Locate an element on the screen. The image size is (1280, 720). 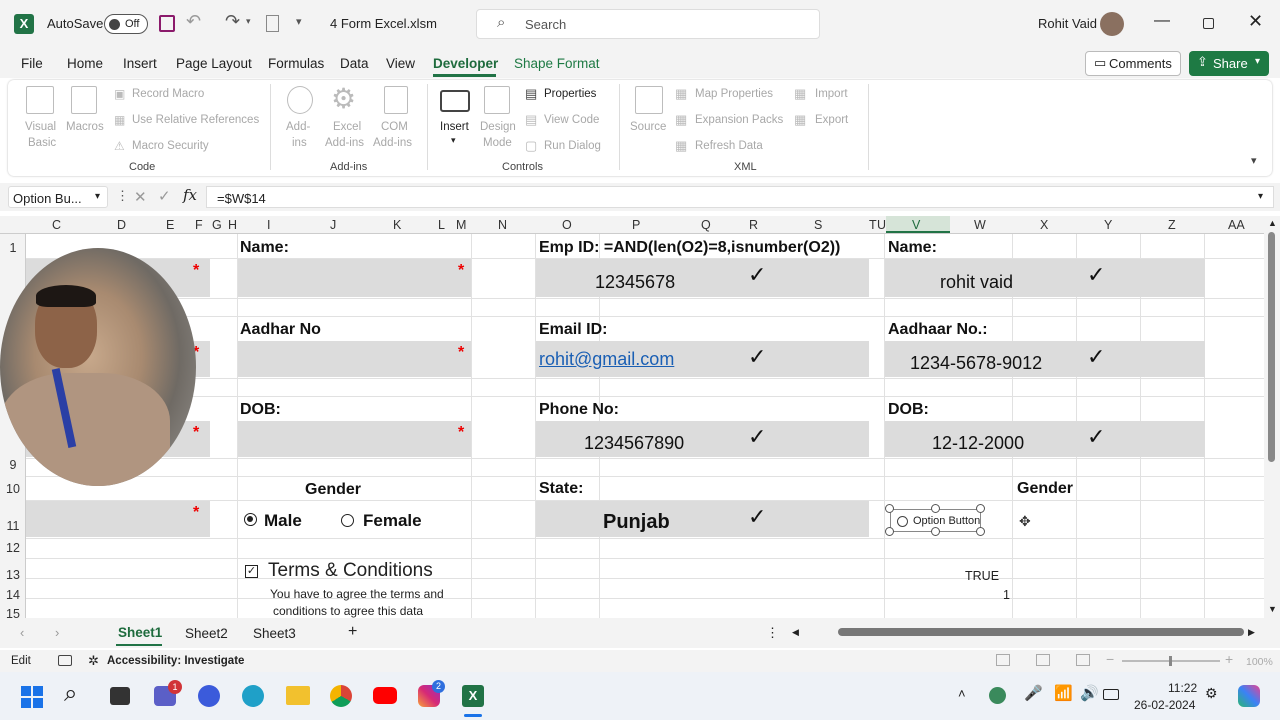
page-break-view-icon is located at coordinates (1083, 660).